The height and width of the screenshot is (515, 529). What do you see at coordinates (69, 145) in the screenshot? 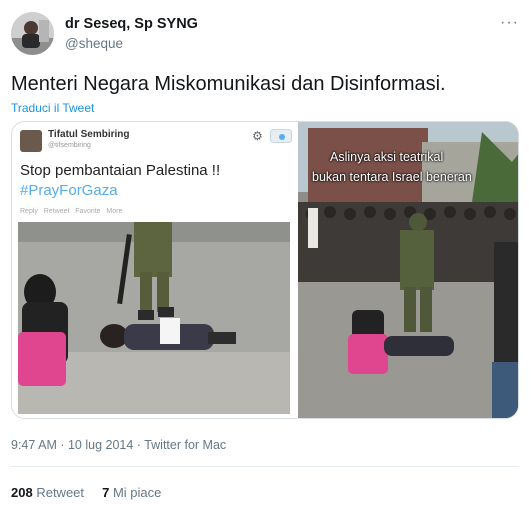
I see `embedded-handle: @tifsembiring` at bounding box center [69, 145].